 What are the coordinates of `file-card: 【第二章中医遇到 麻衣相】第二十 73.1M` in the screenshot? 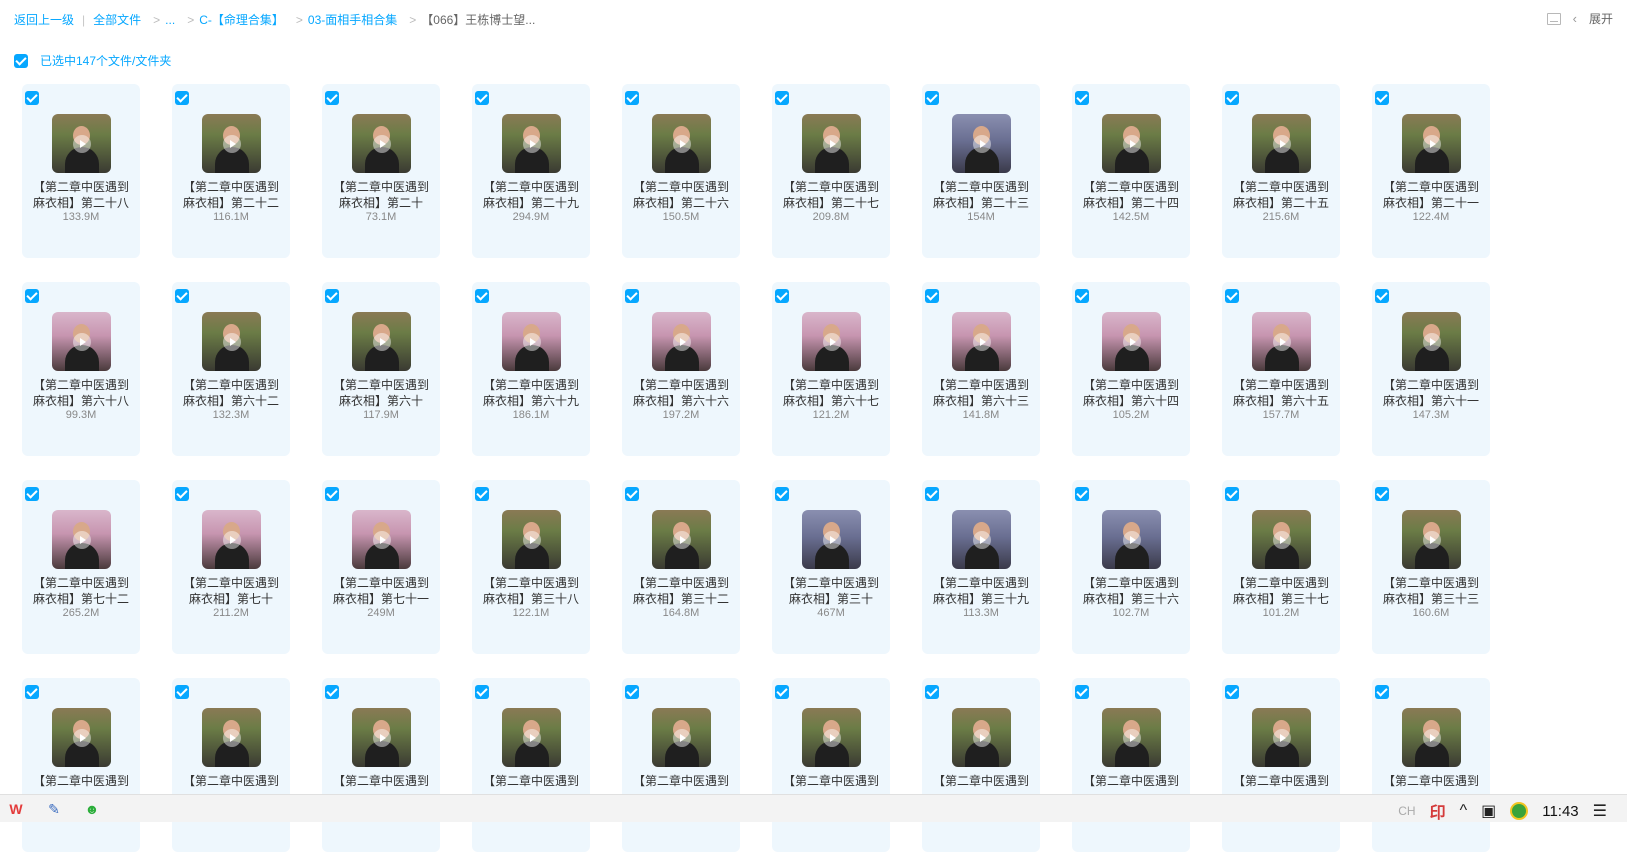 It's located at (381, 171).